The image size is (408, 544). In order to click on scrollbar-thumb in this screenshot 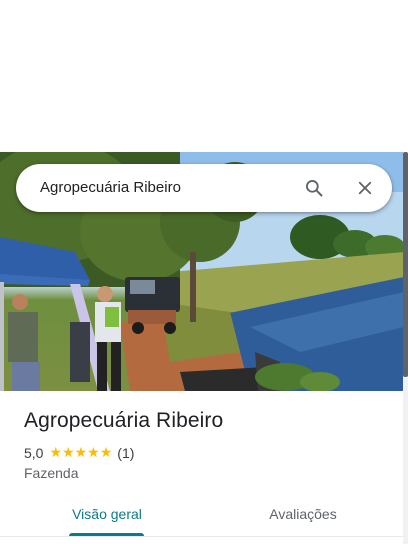, I will do `click(405, 264)`.